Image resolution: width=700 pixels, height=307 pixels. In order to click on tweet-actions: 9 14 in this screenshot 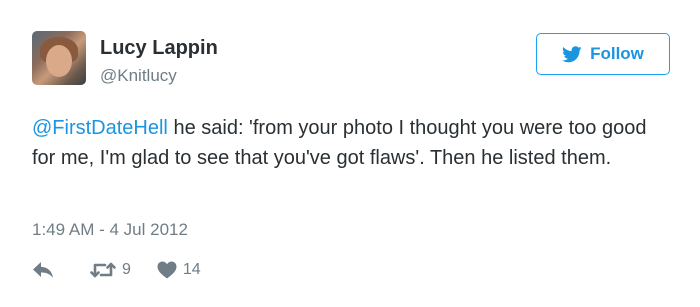, I will do `click(116, 270)`.